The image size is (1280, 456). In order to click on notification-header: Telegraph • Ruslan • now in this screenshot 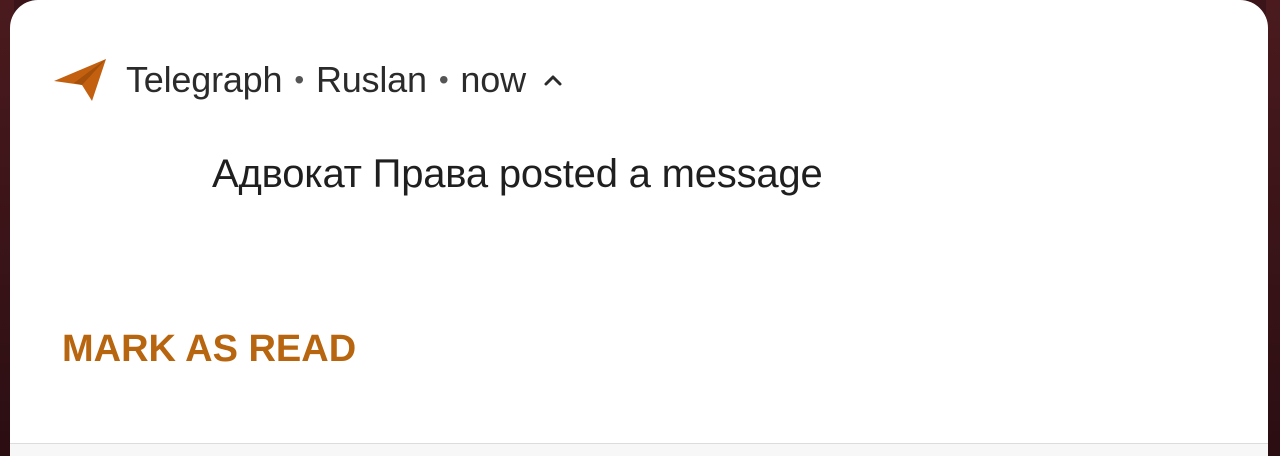, I will do `click(308, 80)`.